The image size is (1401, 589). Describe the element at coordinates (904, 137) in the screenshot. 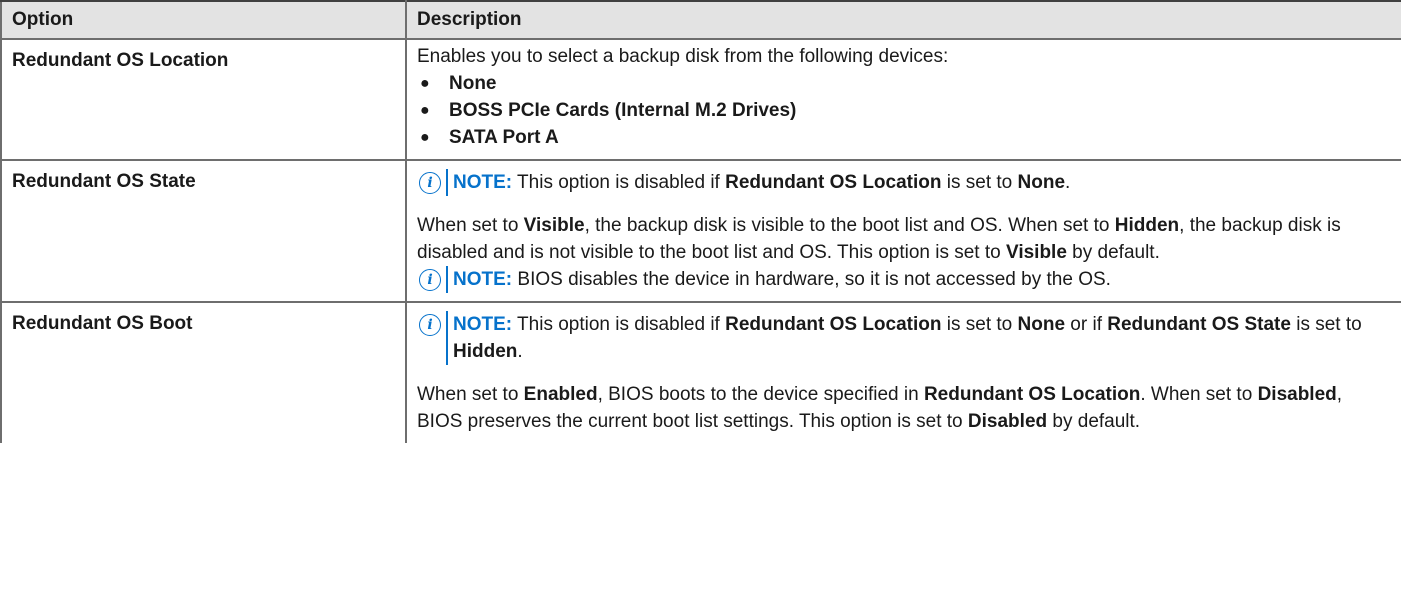

I see `list-item: ● SATA Port A` at that location.